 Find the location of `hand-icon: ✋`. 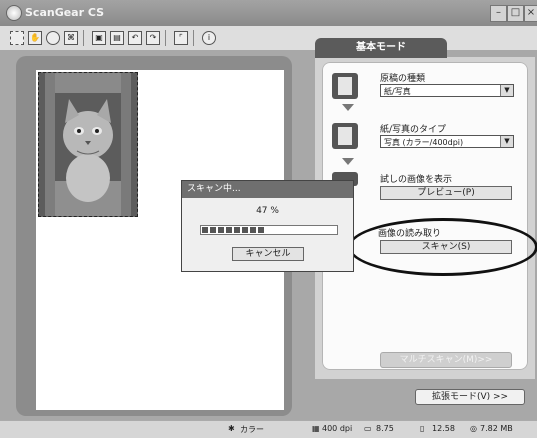

hand-icon: ✋ is located at coordinates (35, 38).